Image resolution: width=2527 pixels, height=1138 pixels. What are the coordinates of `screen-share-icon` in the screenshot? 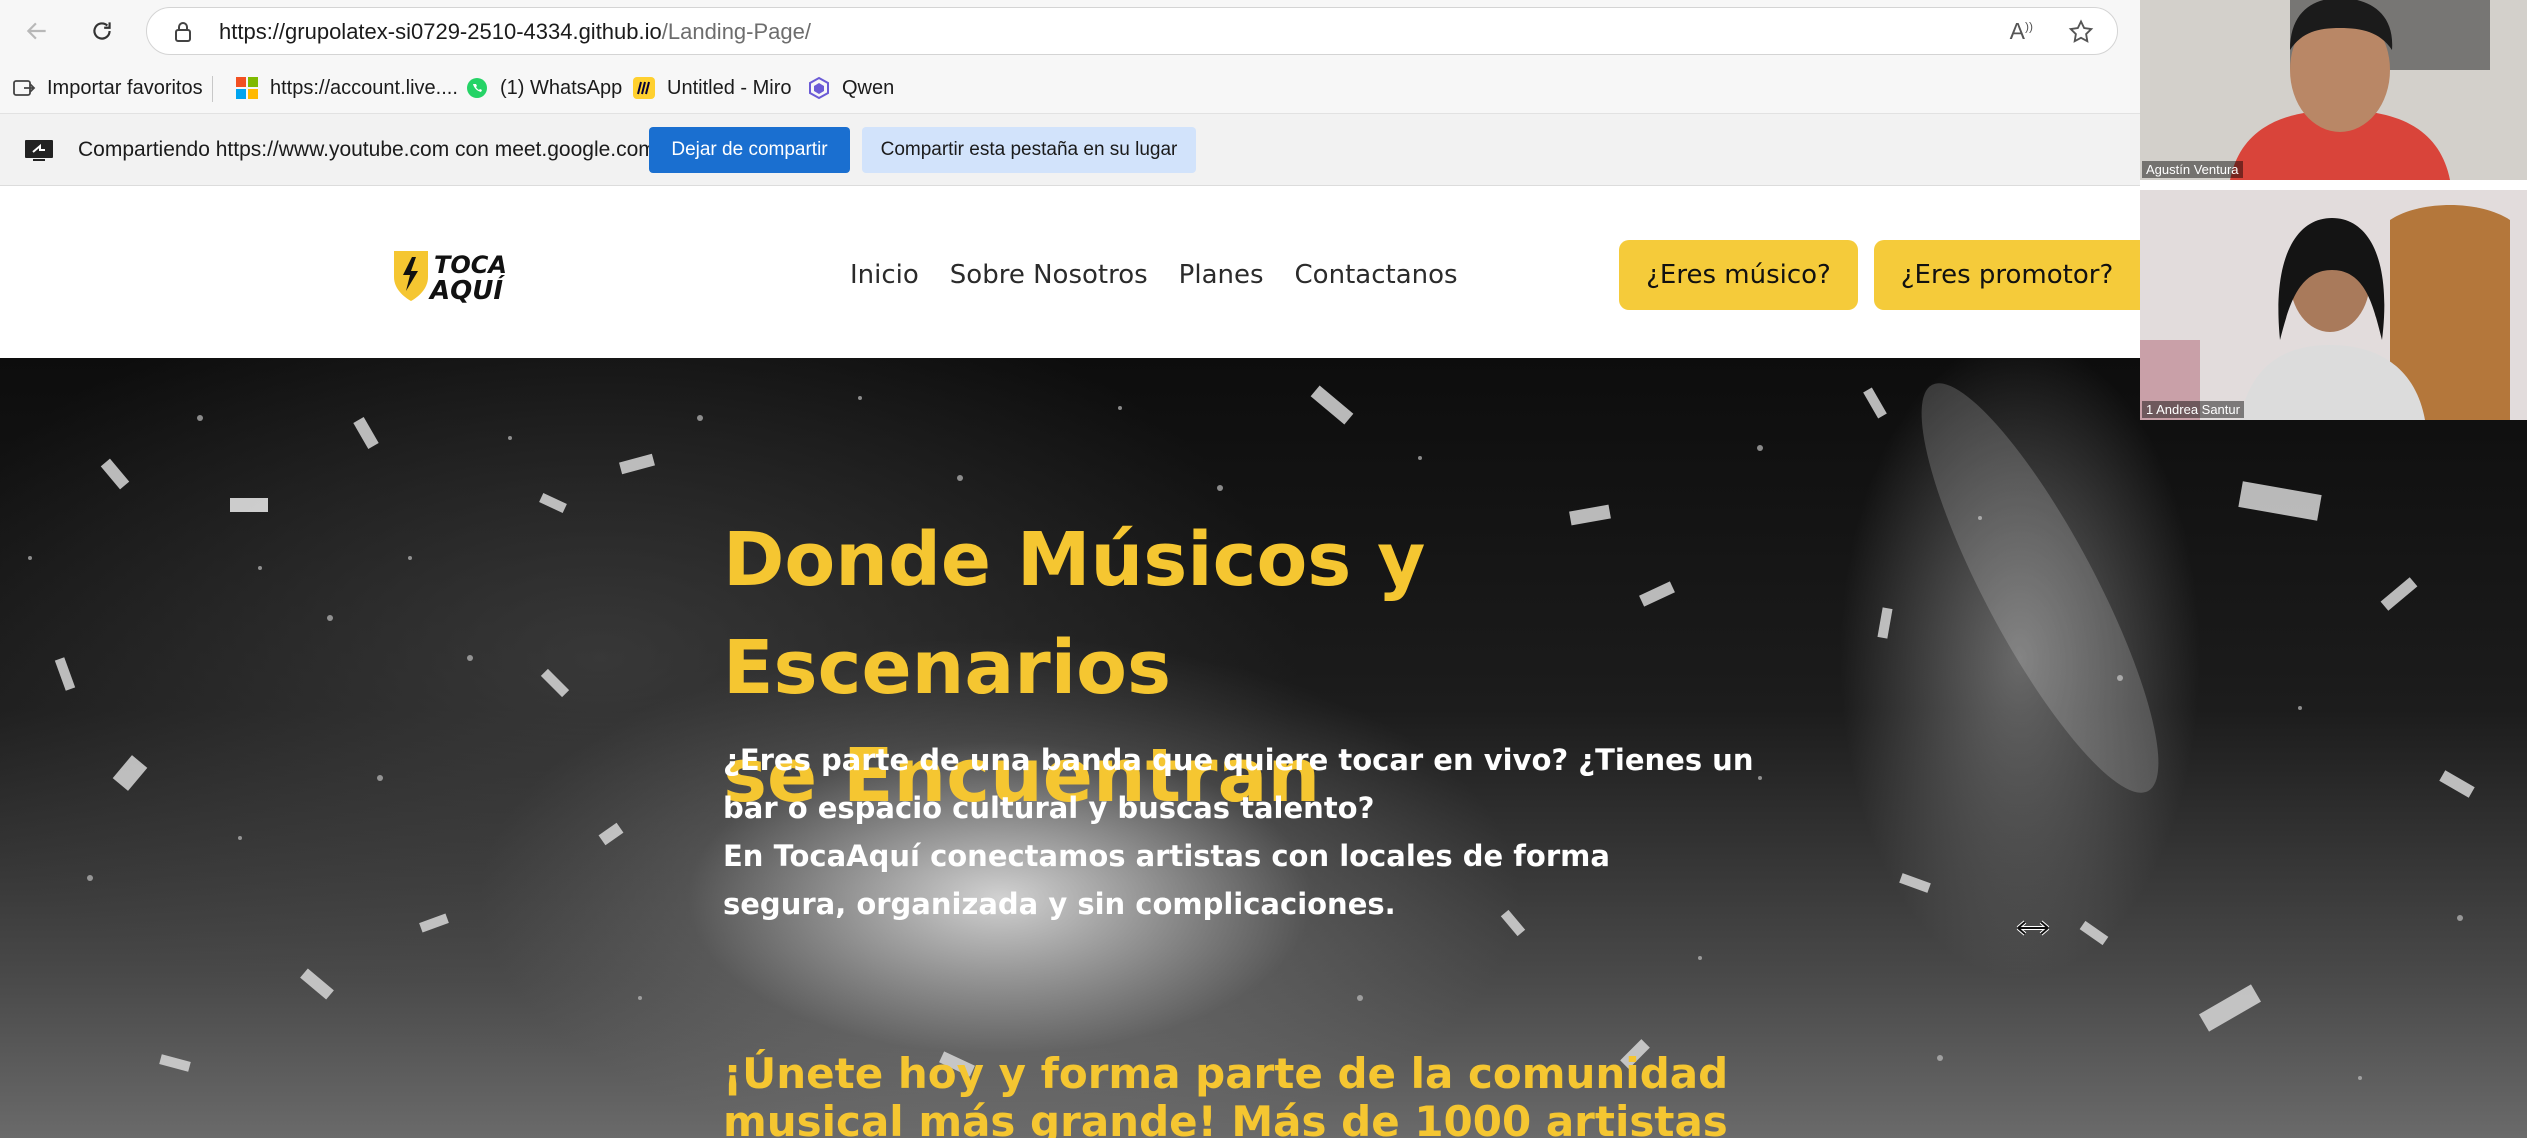 It's located at (39, 150).